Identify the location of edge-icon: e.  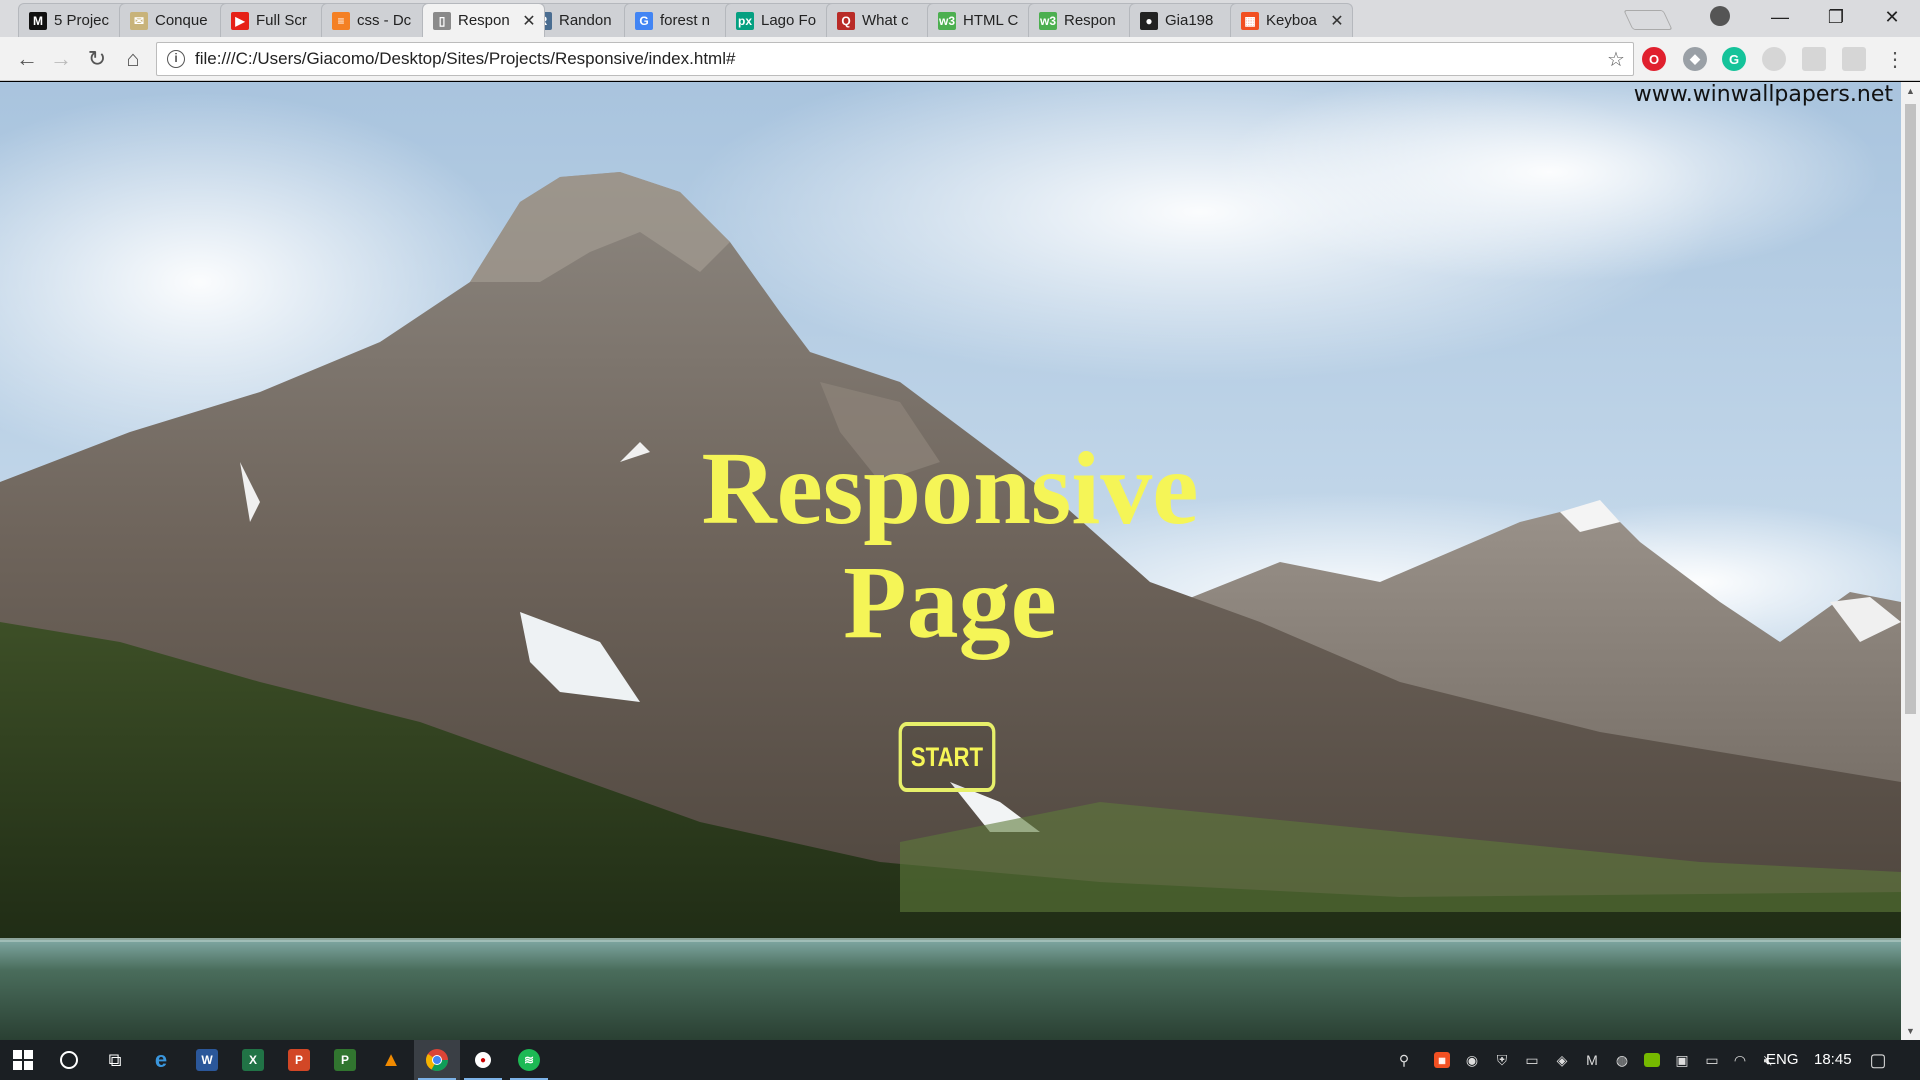
(161, 1060).